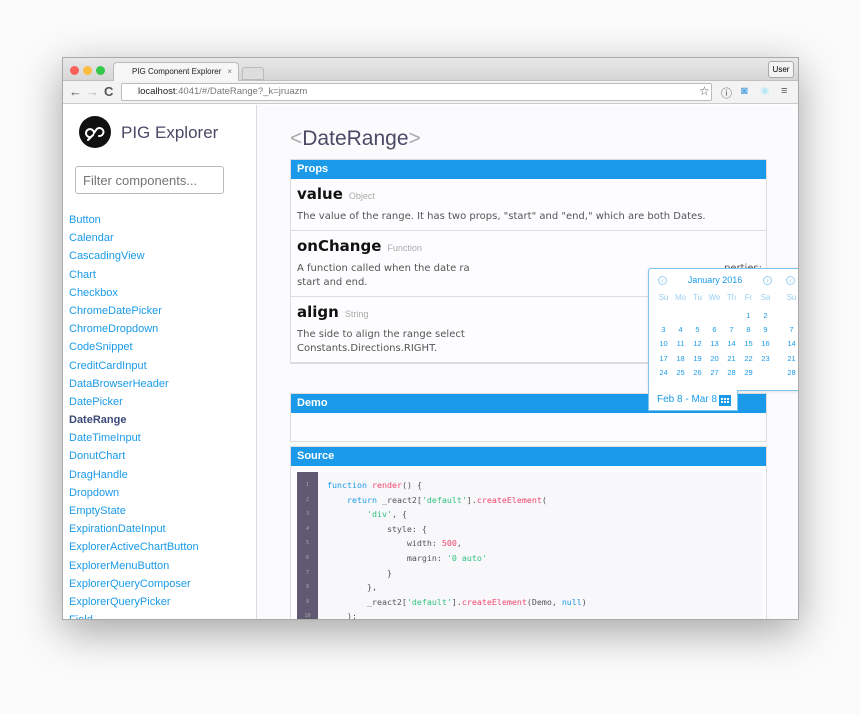 This screenshot has height=715, width=860. I want to click on calendar-day: 26, so click(697, 375).